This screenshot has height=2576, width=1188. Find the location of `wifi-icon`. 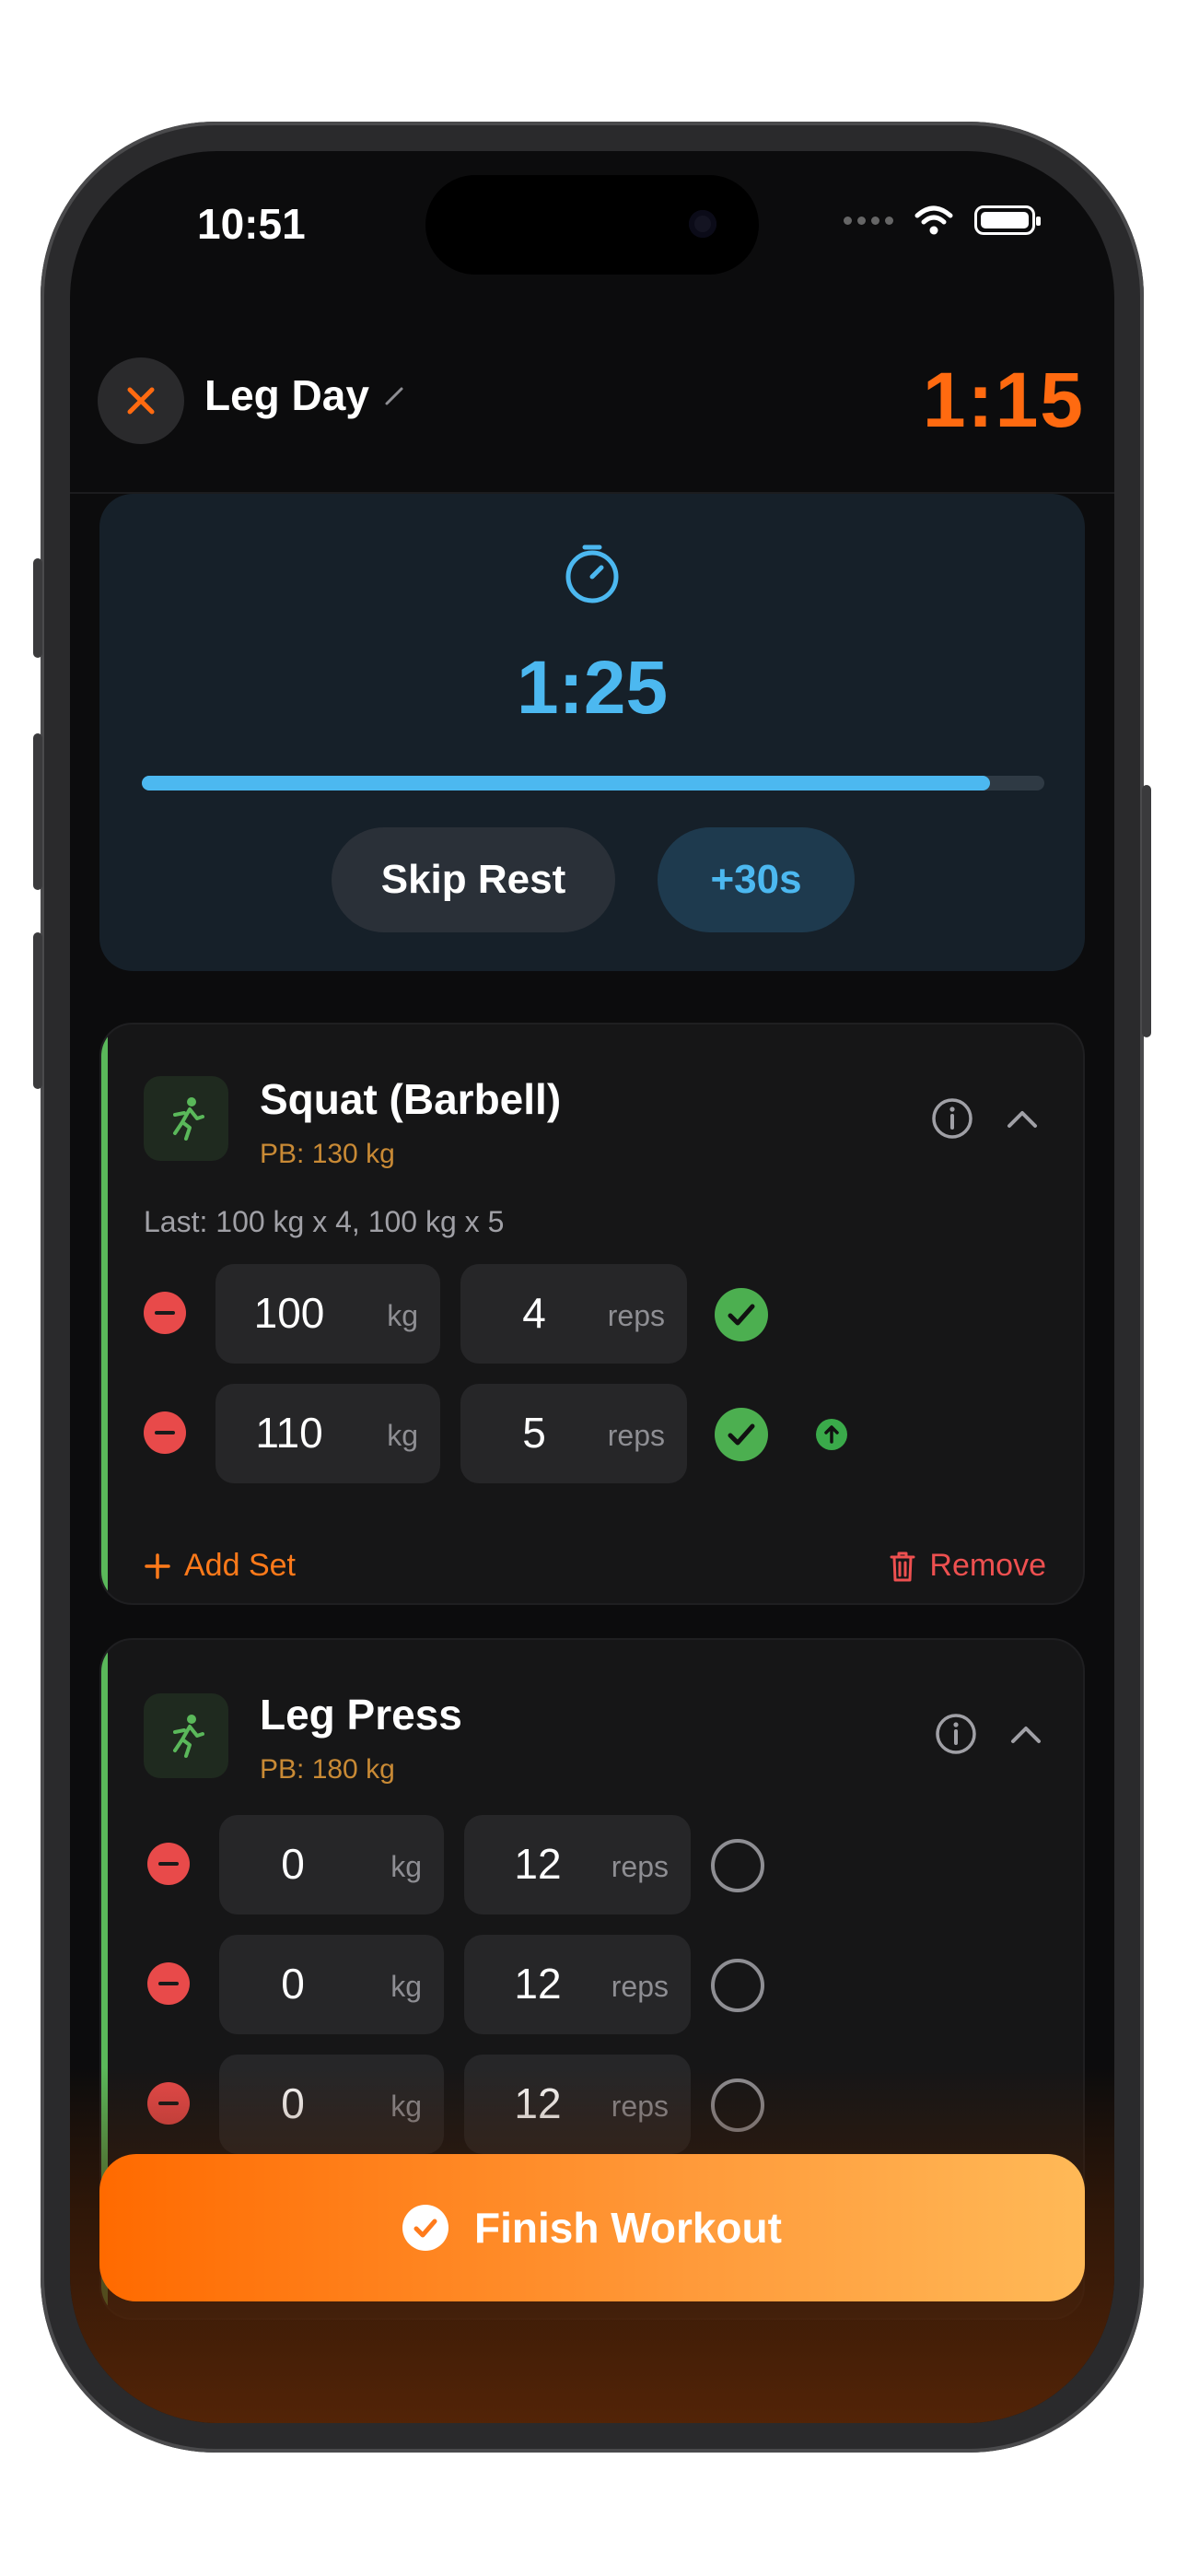

wifi-icon is located at coordinates (934, 220).